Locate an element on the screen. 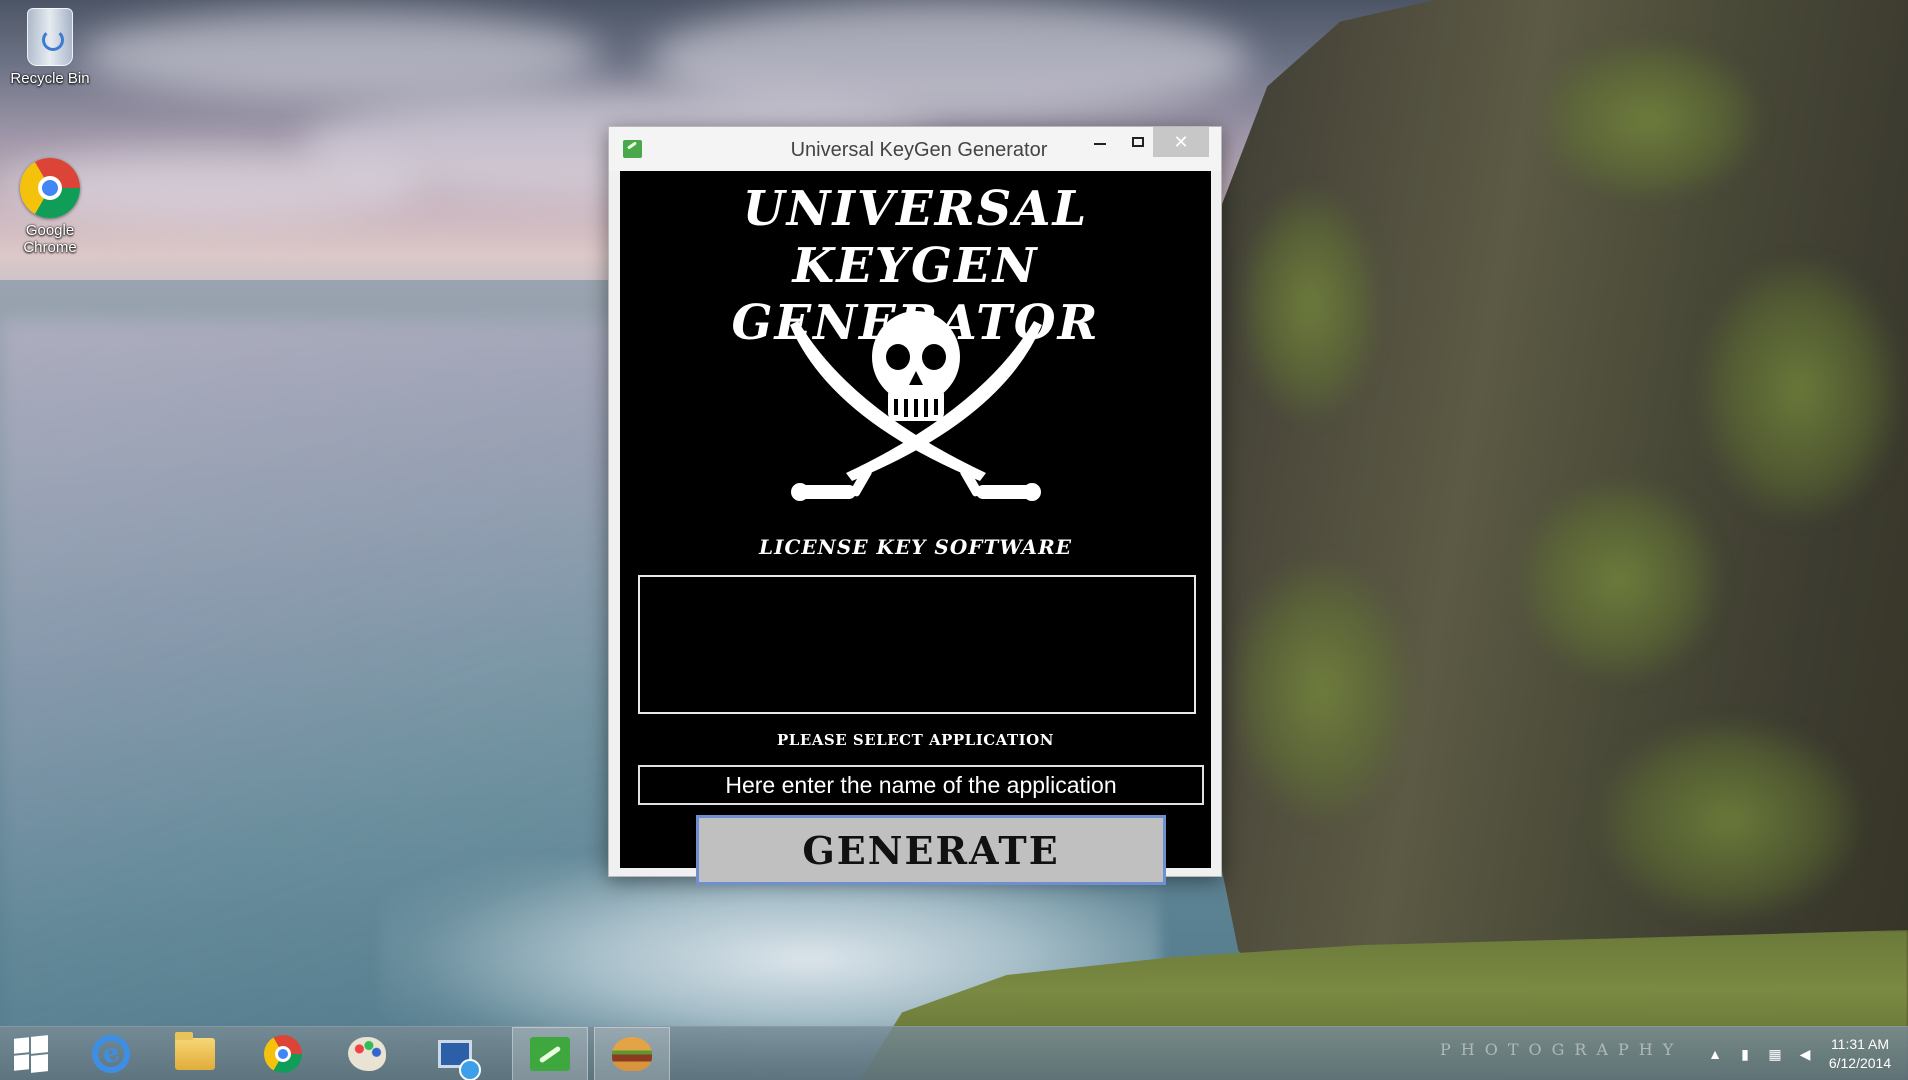 This screenshot has width=1908, height=1080. desktop-icon-label: Google Chrome is located at coordinates (50, 239).